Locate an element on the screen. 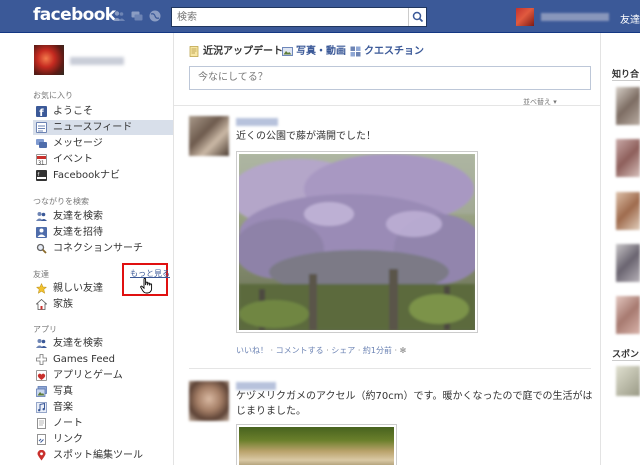  home-icon is located at coordinates (41, 304).